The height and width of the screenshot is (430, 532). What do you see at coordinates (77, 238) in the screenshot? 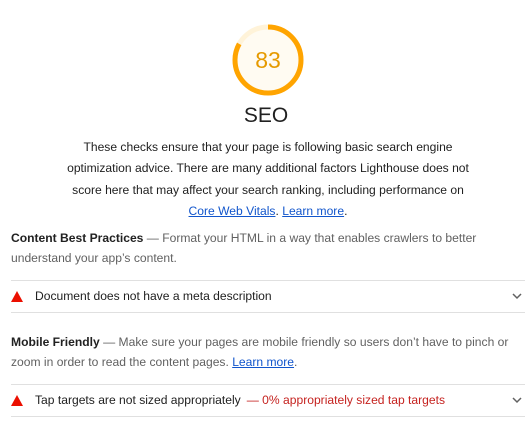
I see `group-title: Content Best Practices` at bounding box center [77, 238].